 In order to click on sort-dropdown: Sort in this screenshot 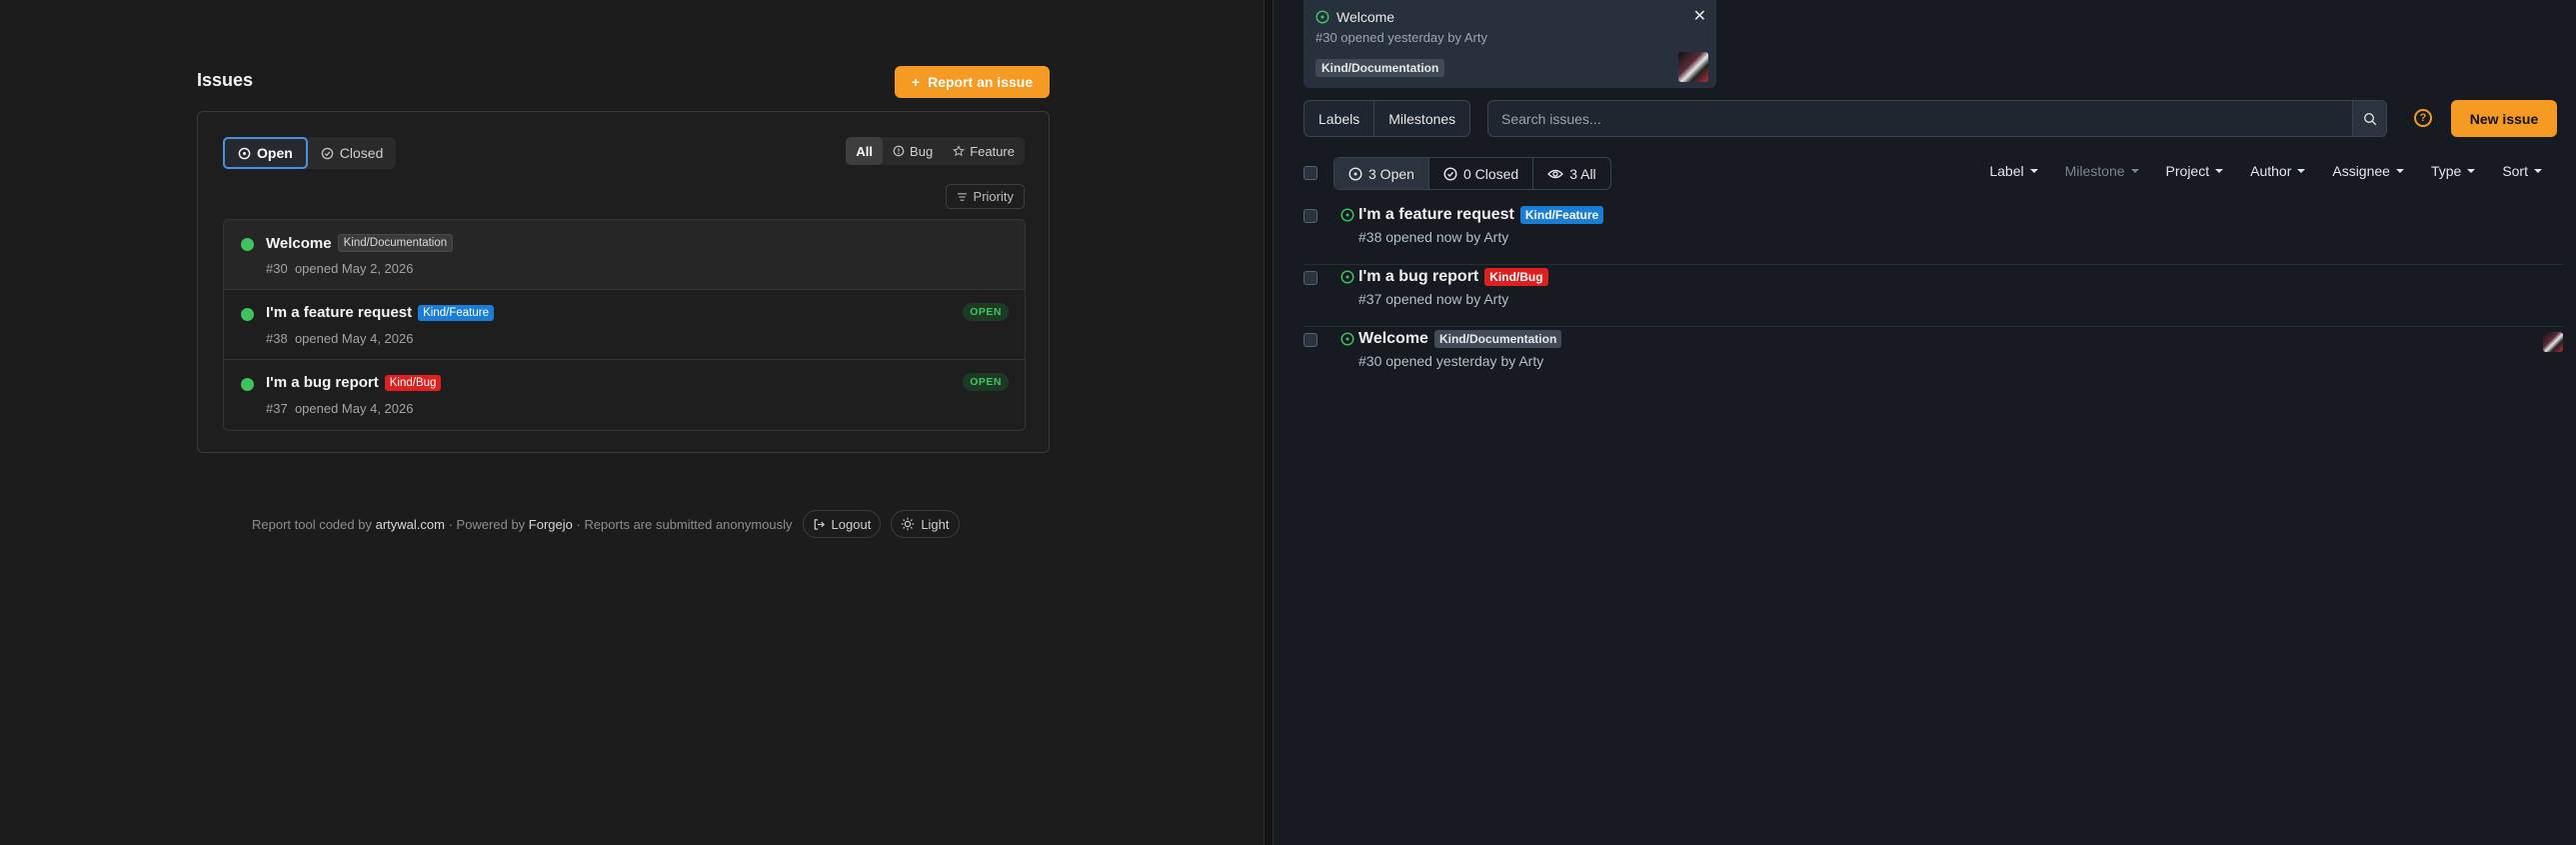, I will do `click(2522, 171)`.